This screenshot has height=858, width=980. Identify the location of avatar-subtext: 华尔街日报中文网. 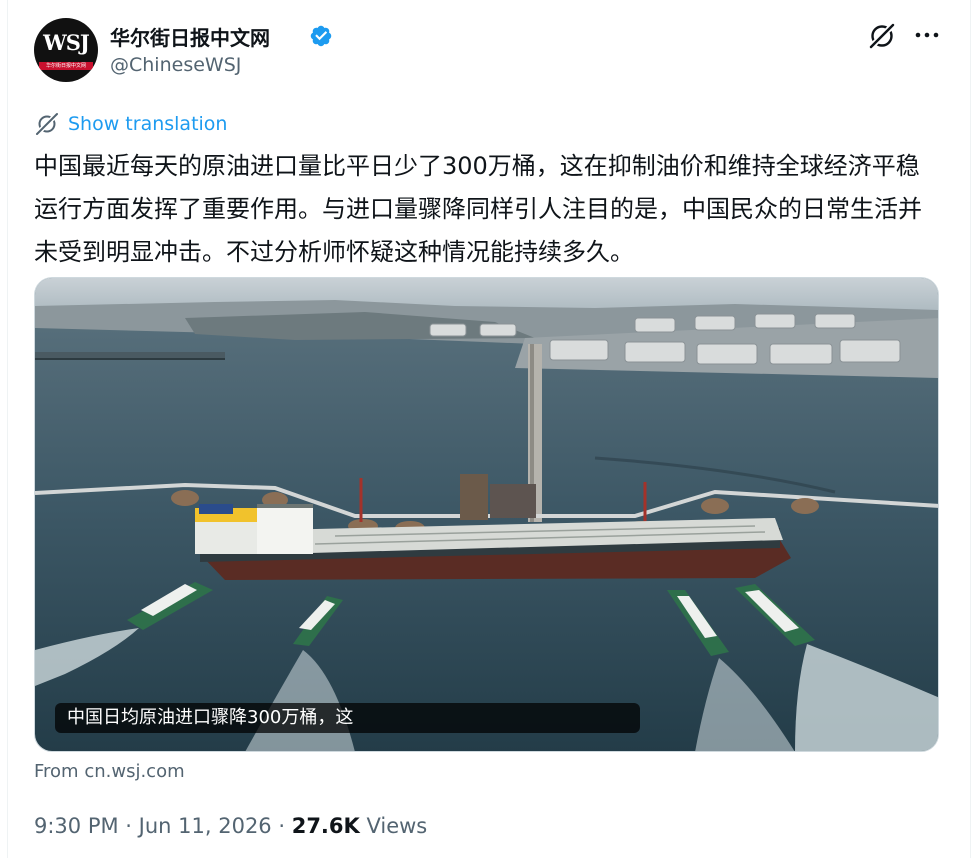
(65, 66).